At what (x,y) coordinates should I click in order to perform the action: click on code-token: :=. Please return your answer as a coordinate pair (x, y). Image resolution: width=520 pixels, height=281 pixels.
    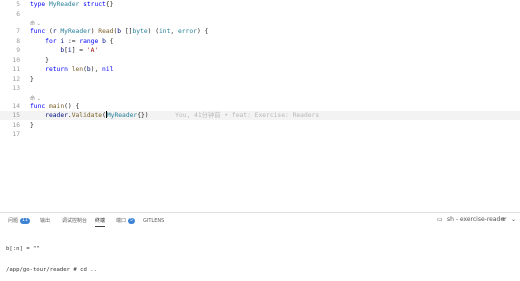
    Looking at the image, I should click on (73, 41).